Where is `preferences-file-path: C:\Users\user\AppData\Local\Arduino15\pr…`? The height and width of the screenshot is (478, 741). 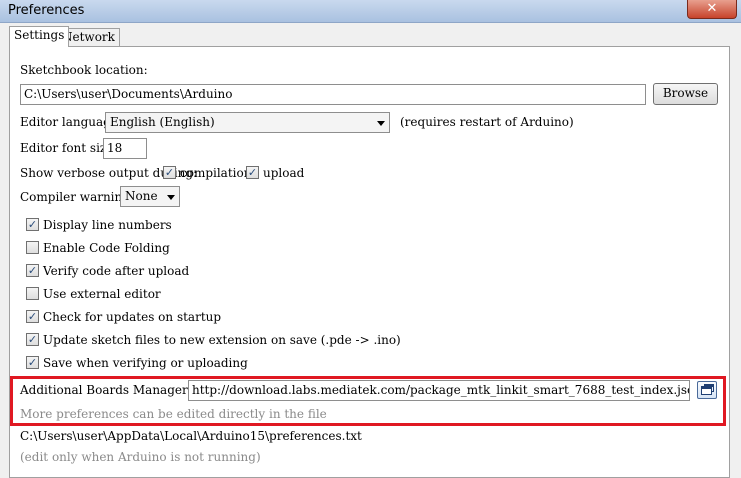 preferences-file-path: C:\Users\user\AppData\Local\Arduino15\pr… is located at coordinates (191, 436).